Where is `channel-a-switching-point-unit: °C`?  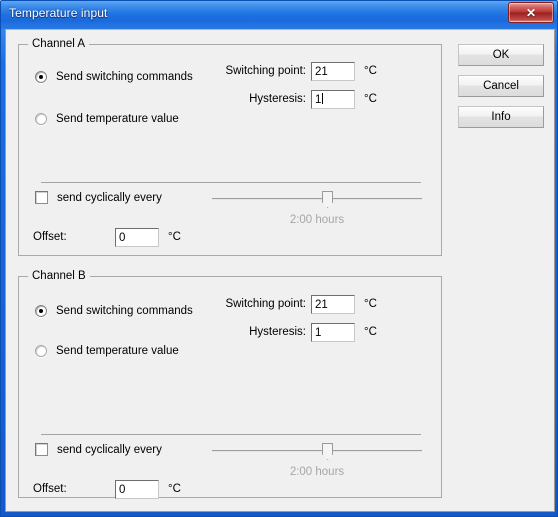
channel-a-switching-point-unit: °C is located at coordinates (370, 71).